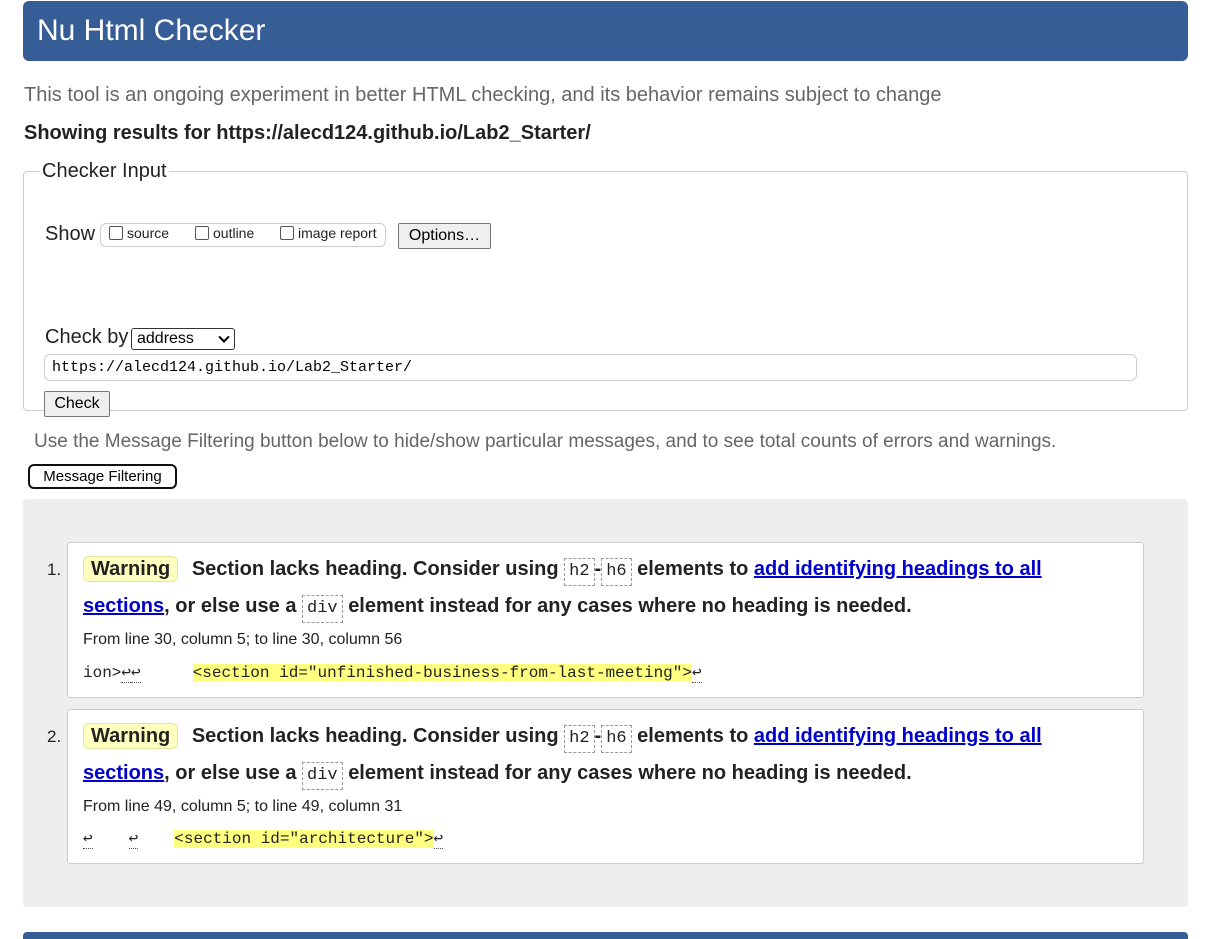  I want to click on page-title: Nu Html Checker, so click(151, 30).